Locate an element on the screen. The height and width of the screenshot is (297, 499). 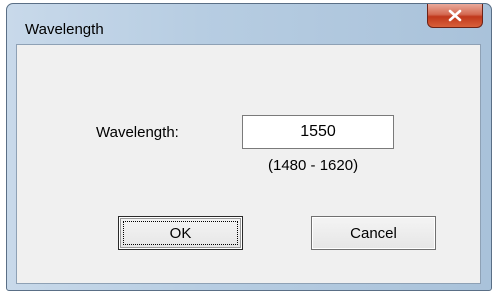
close-button is located at coordinates (455, 16).